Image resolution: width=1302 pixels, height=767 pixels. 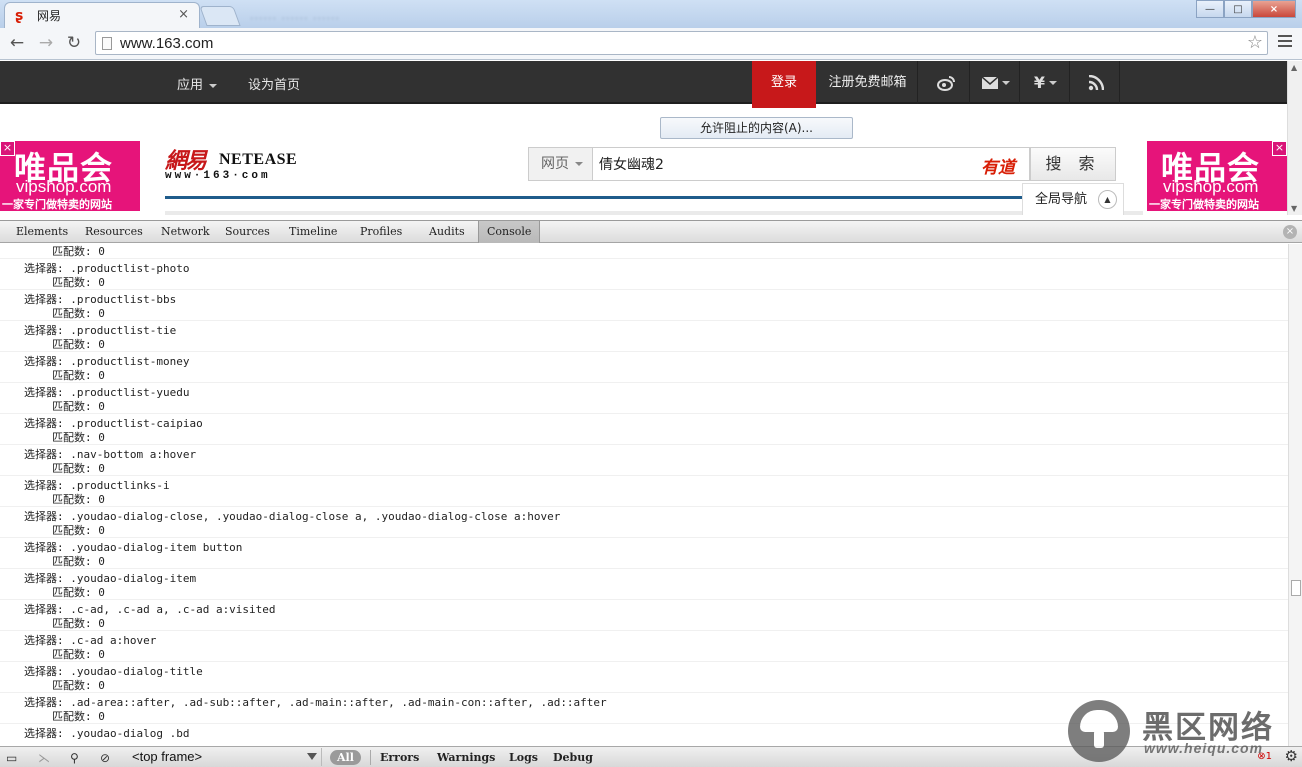 I want to click on close-window-button: ×, so click(x=1274, y=9).